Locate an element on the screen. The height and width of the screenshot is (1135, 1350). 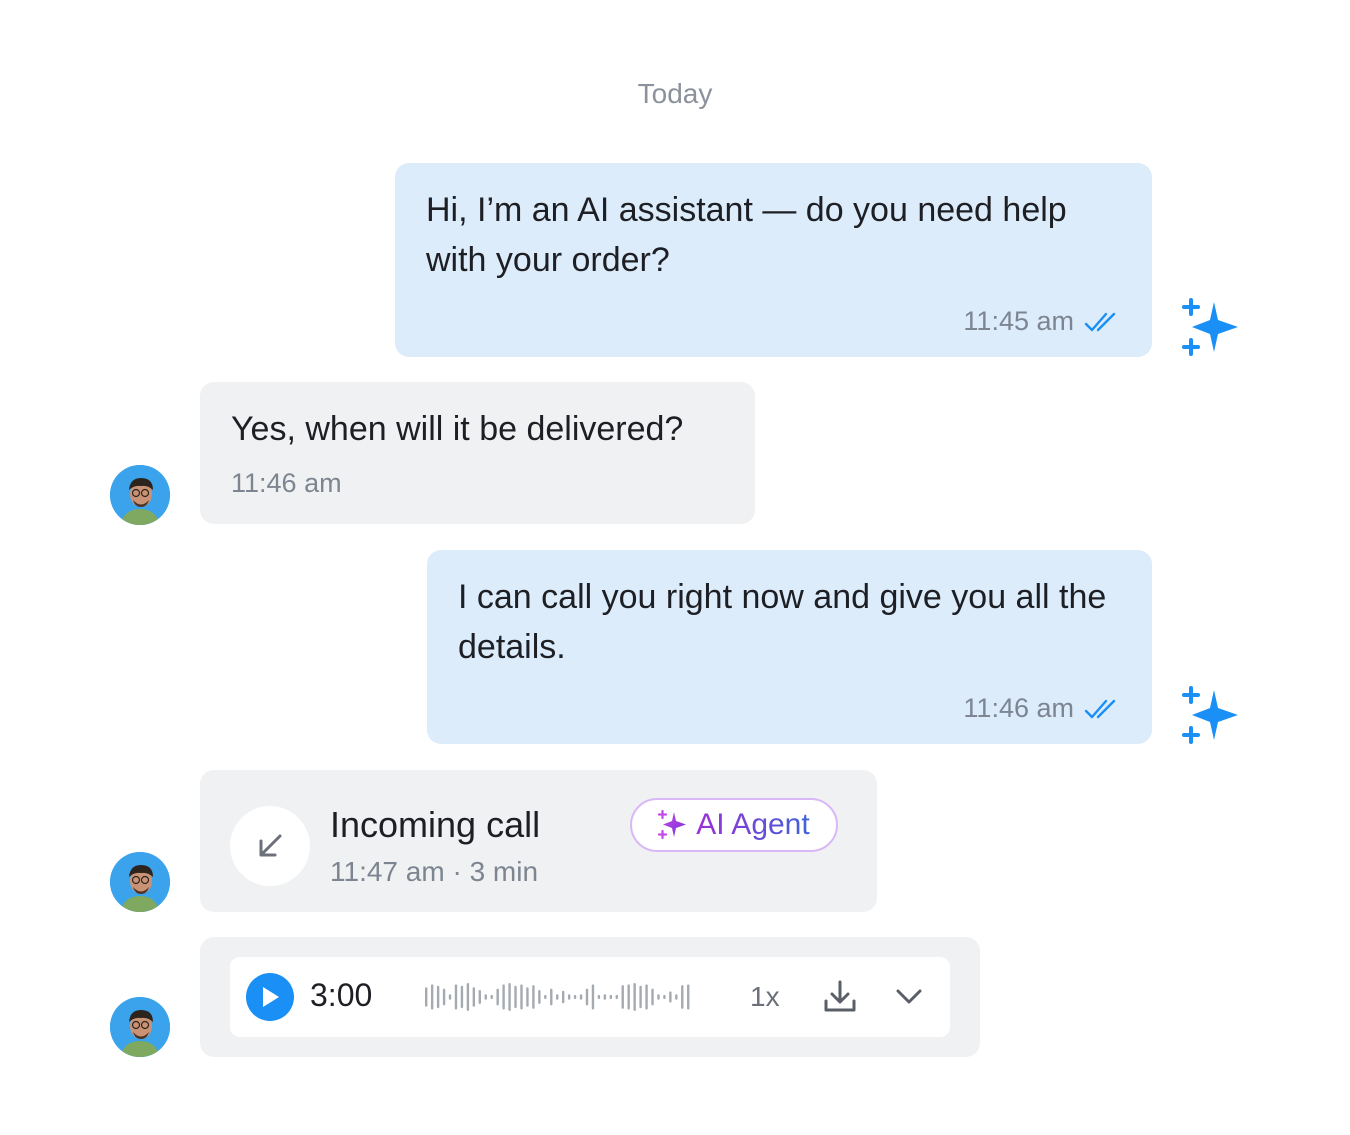
audio-player: 3:00 1x is located at coordinates (590, 997).